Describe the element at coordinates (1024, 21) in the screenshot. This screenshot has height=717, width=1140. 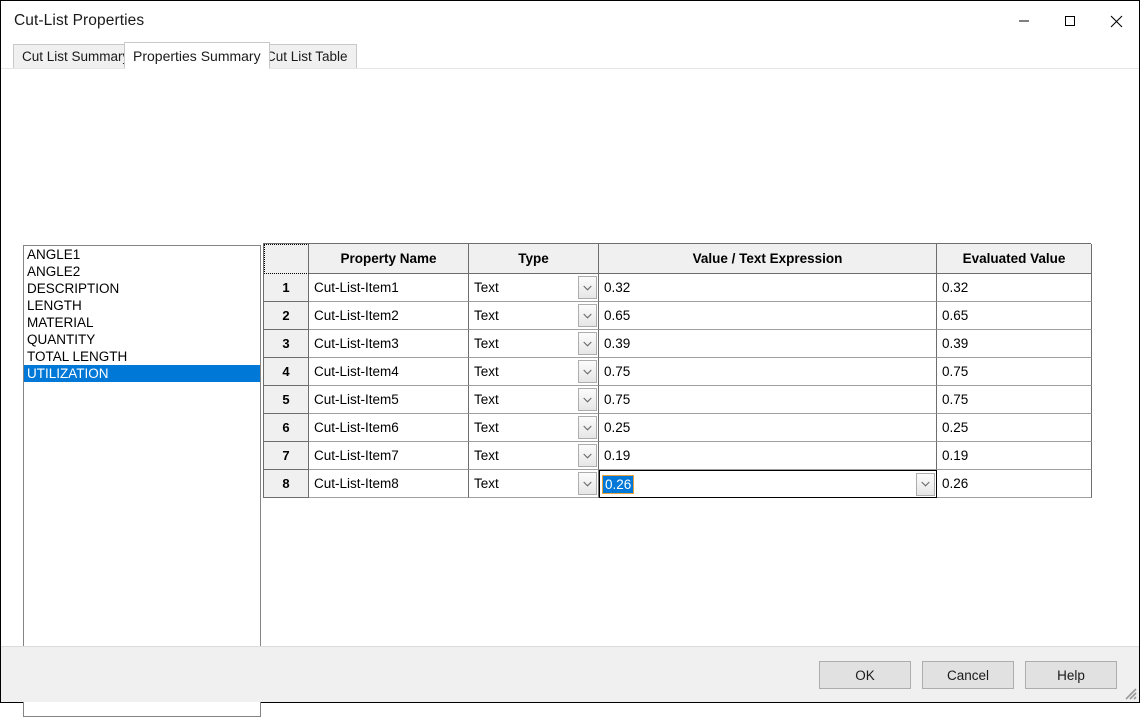
I see `minimize-icon` at that location.